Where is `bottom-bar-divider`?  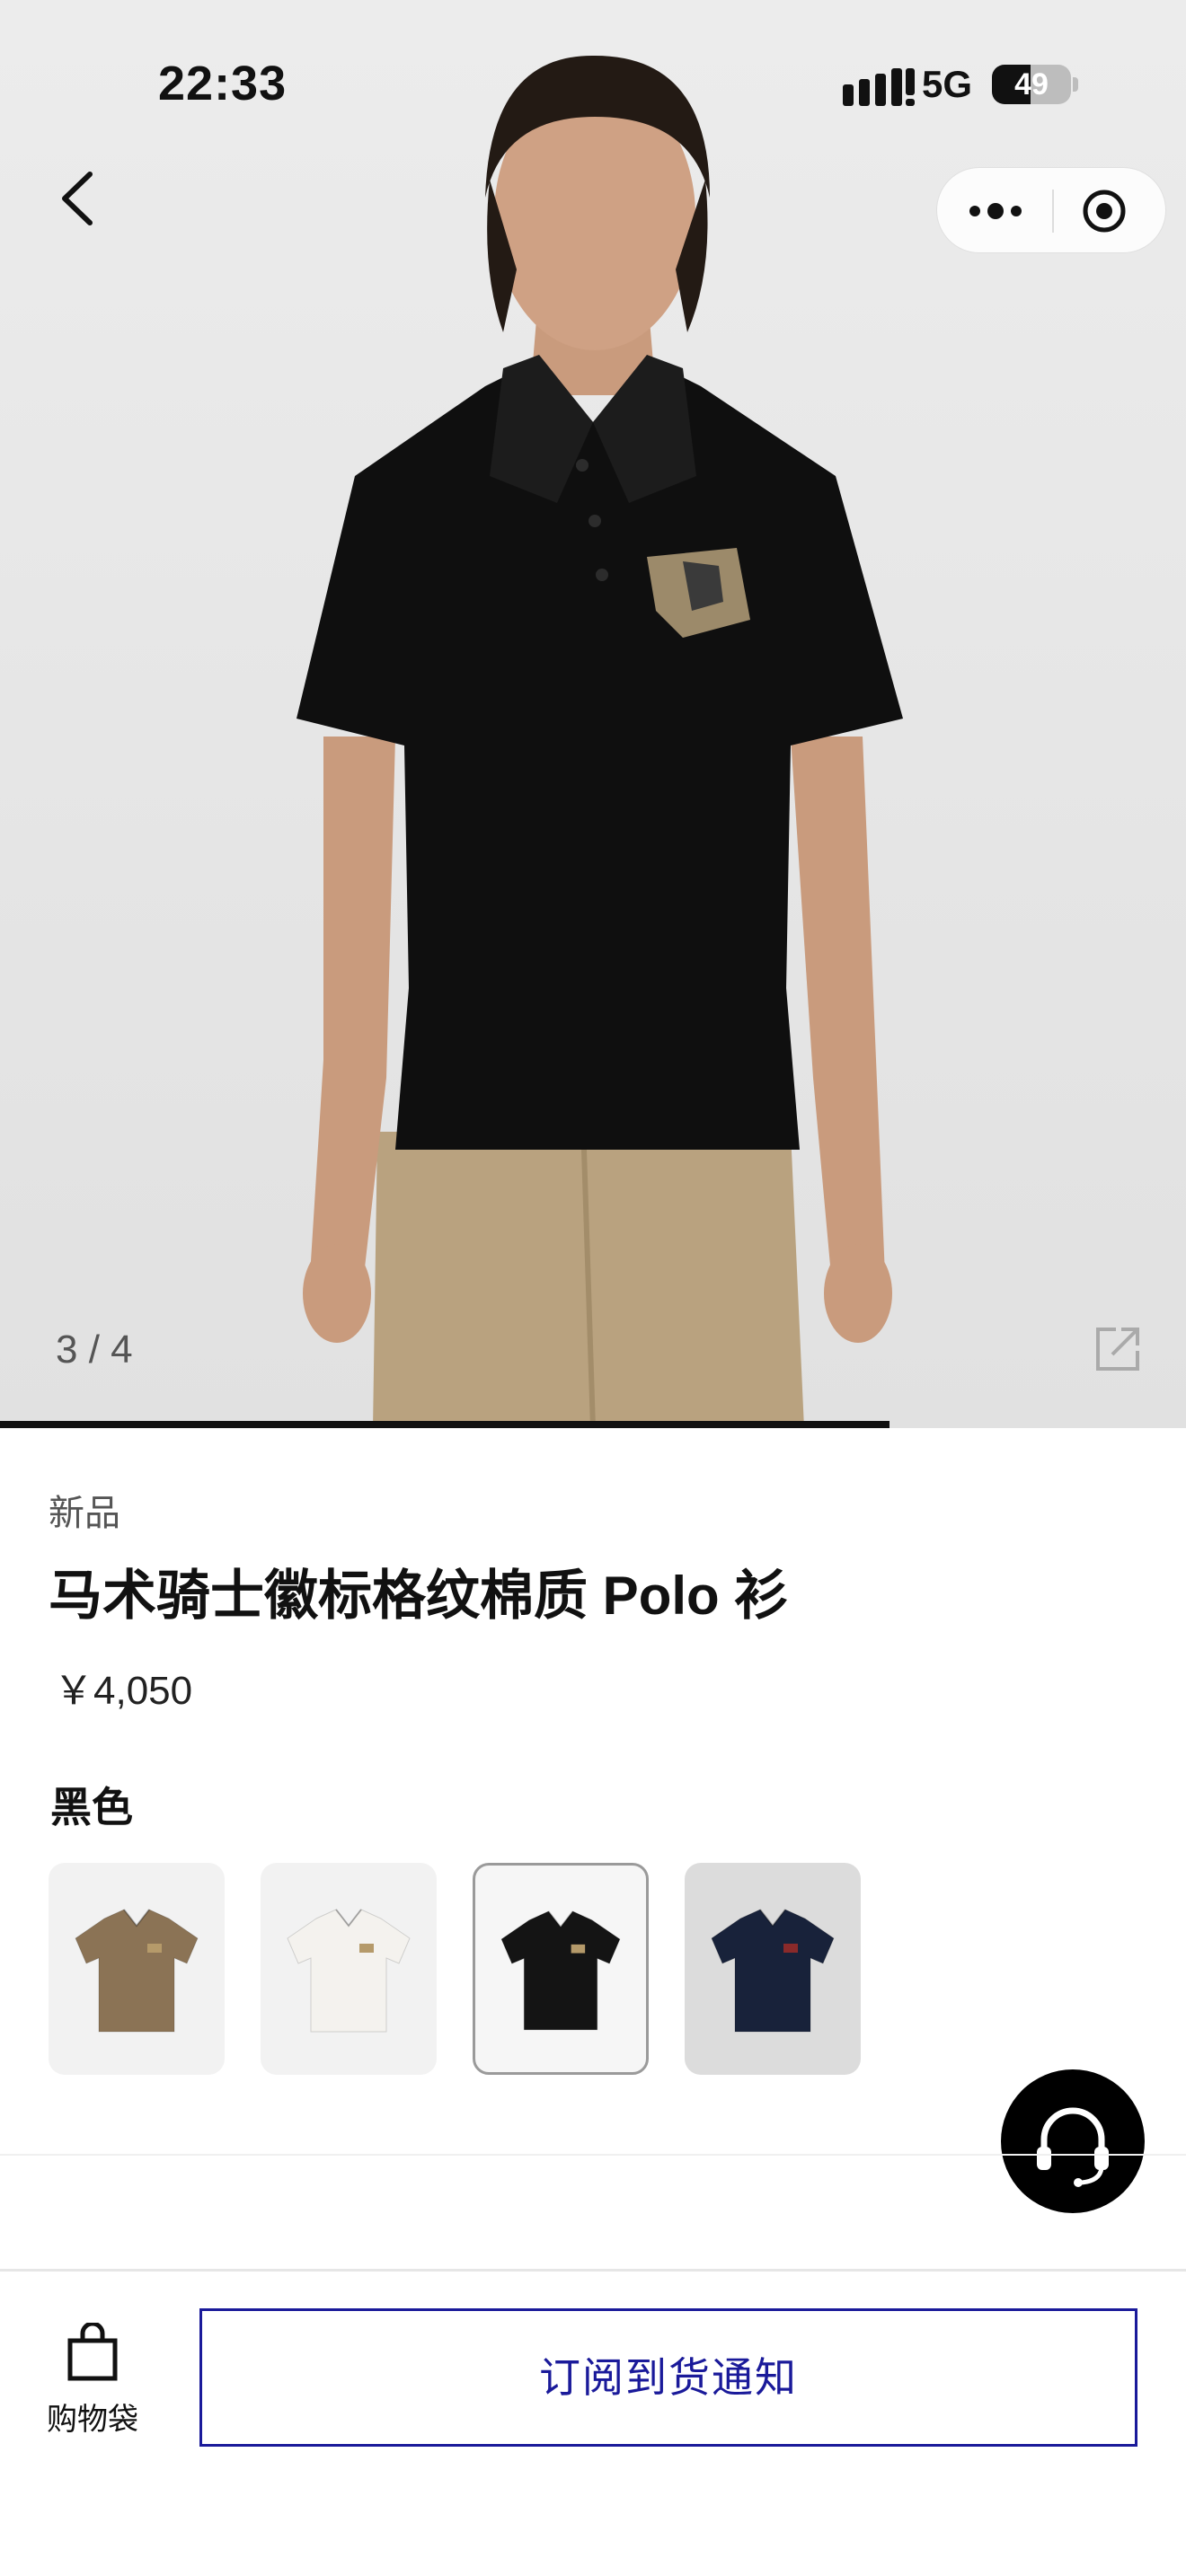
bottom-bar-divider is located at coordinates (593, 2270).